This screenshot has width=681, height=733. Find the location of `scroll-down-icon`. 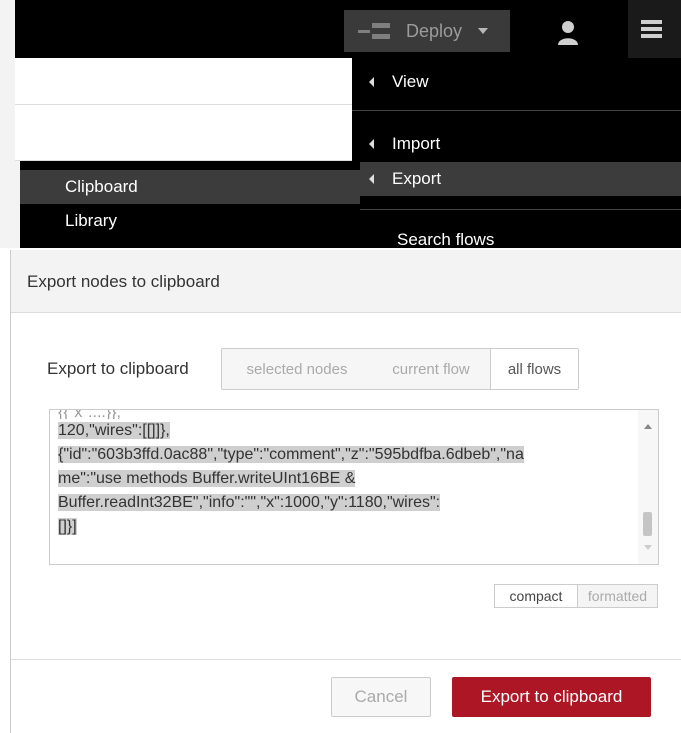

scroll-down-icon is located at coordinates (648, 547).